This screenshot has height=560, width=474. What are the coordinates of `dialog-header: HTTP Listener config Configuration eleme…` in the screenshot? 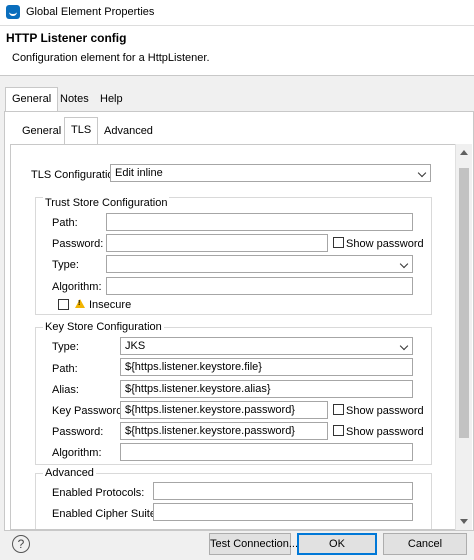 It's located at (237, 51).